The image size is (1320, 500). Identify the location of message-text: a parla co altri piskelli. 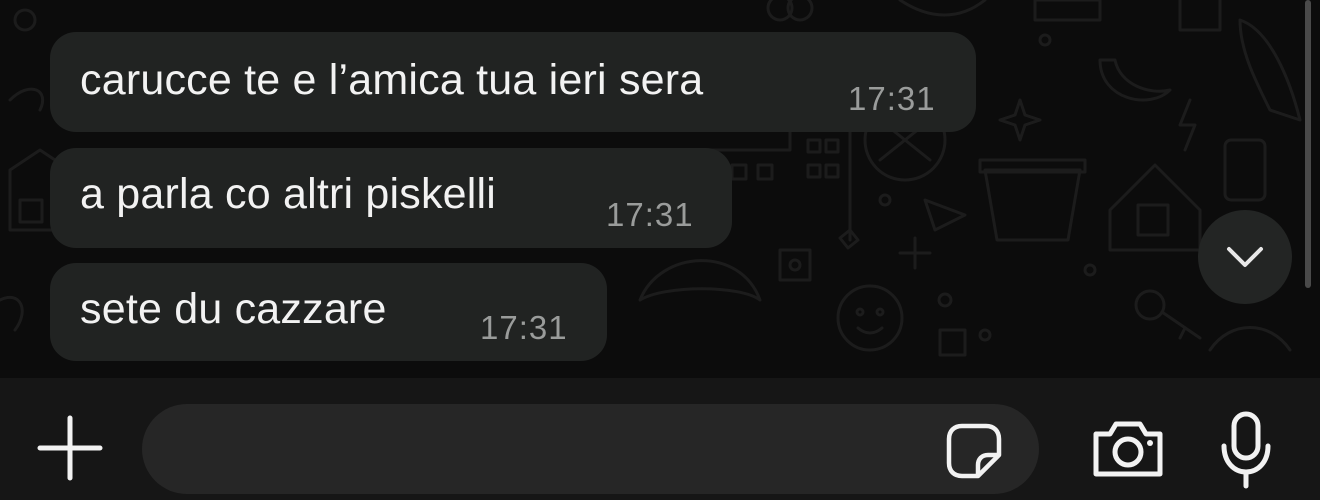
(288, 194).